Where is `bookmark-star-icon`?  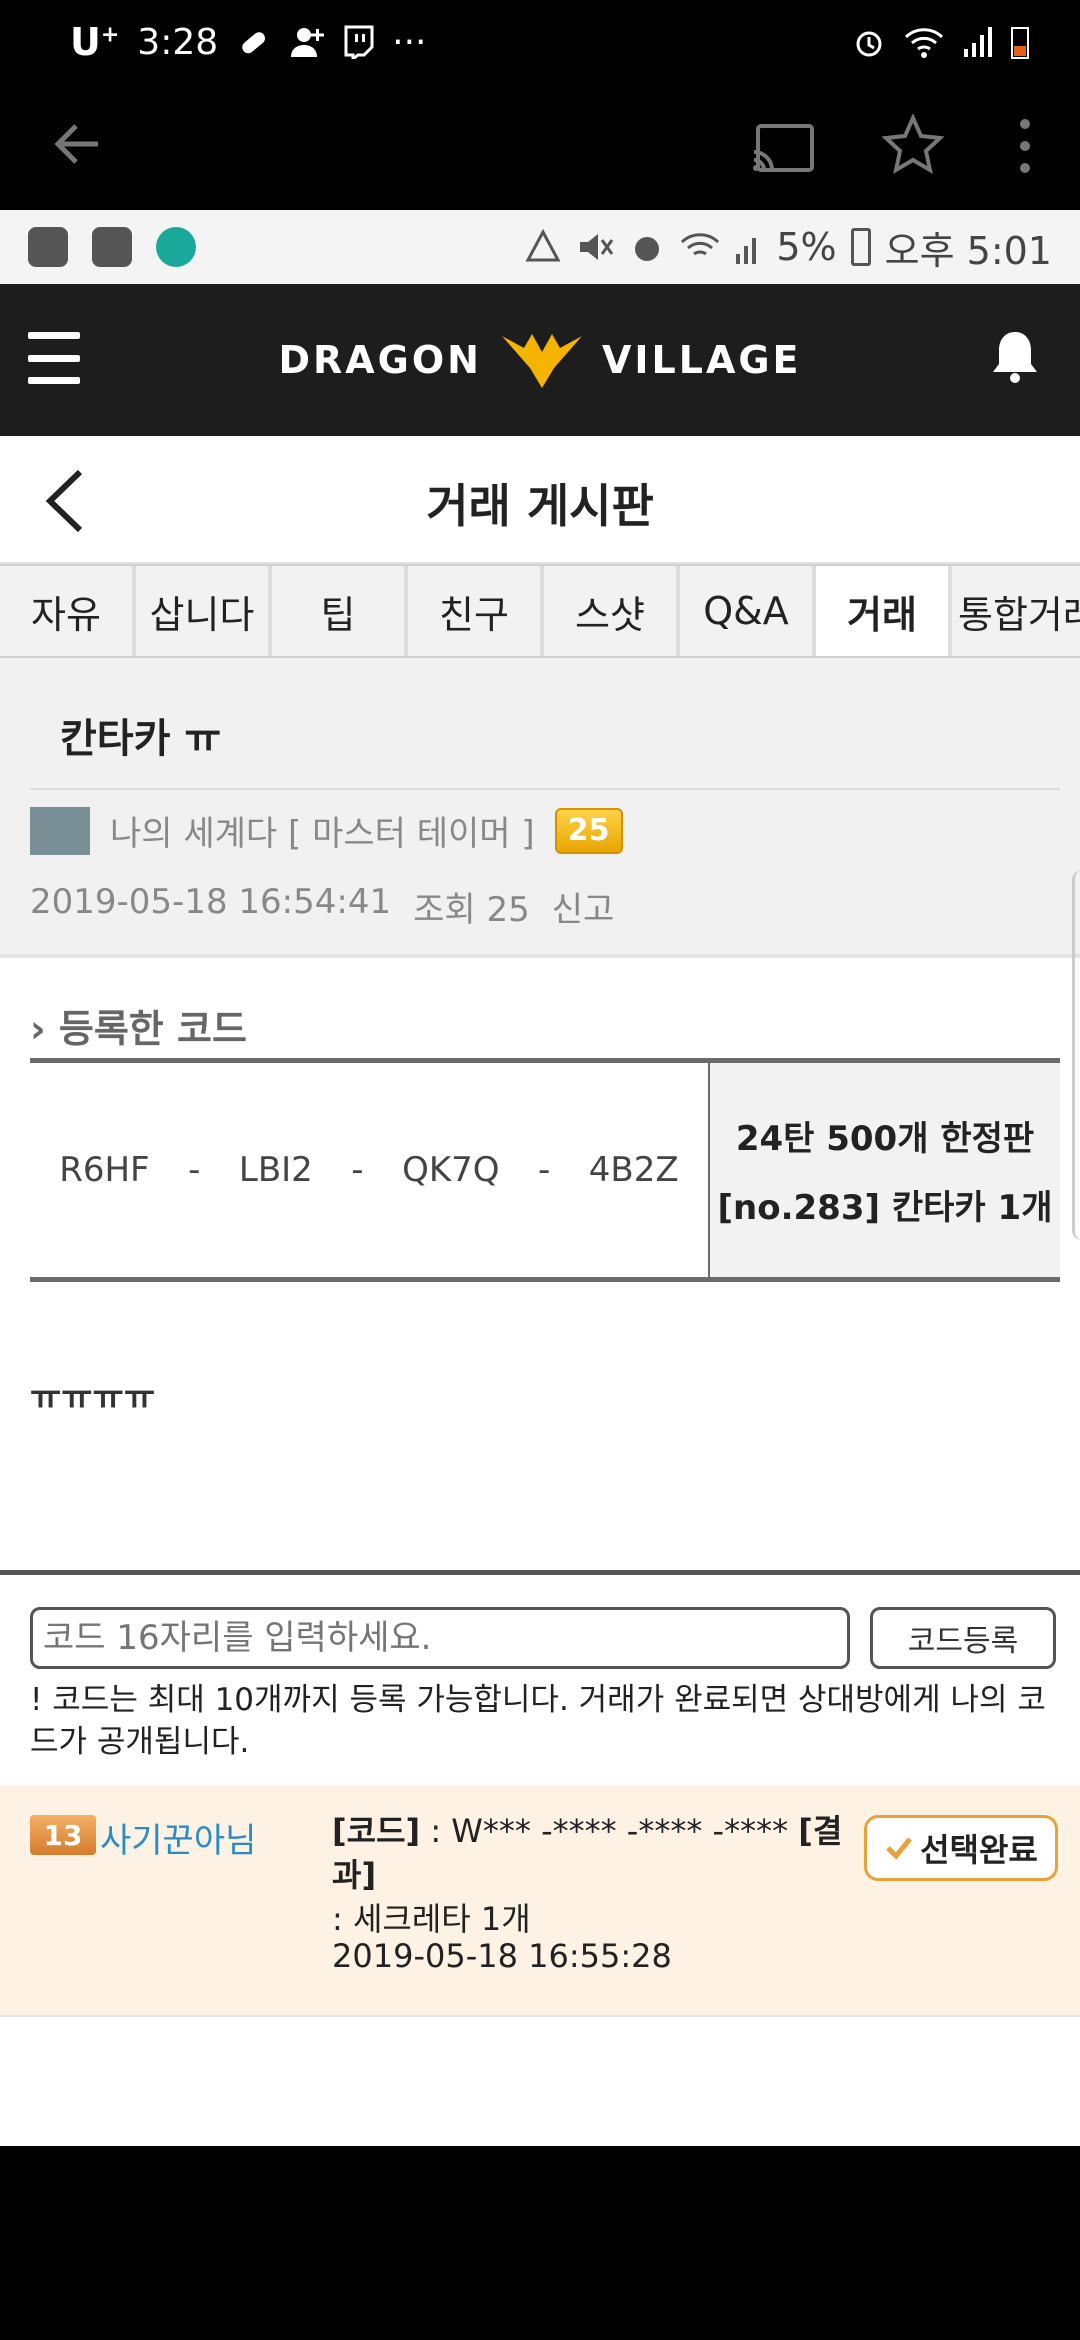 bookmark-star-icon is located at coordinates (913, 145).